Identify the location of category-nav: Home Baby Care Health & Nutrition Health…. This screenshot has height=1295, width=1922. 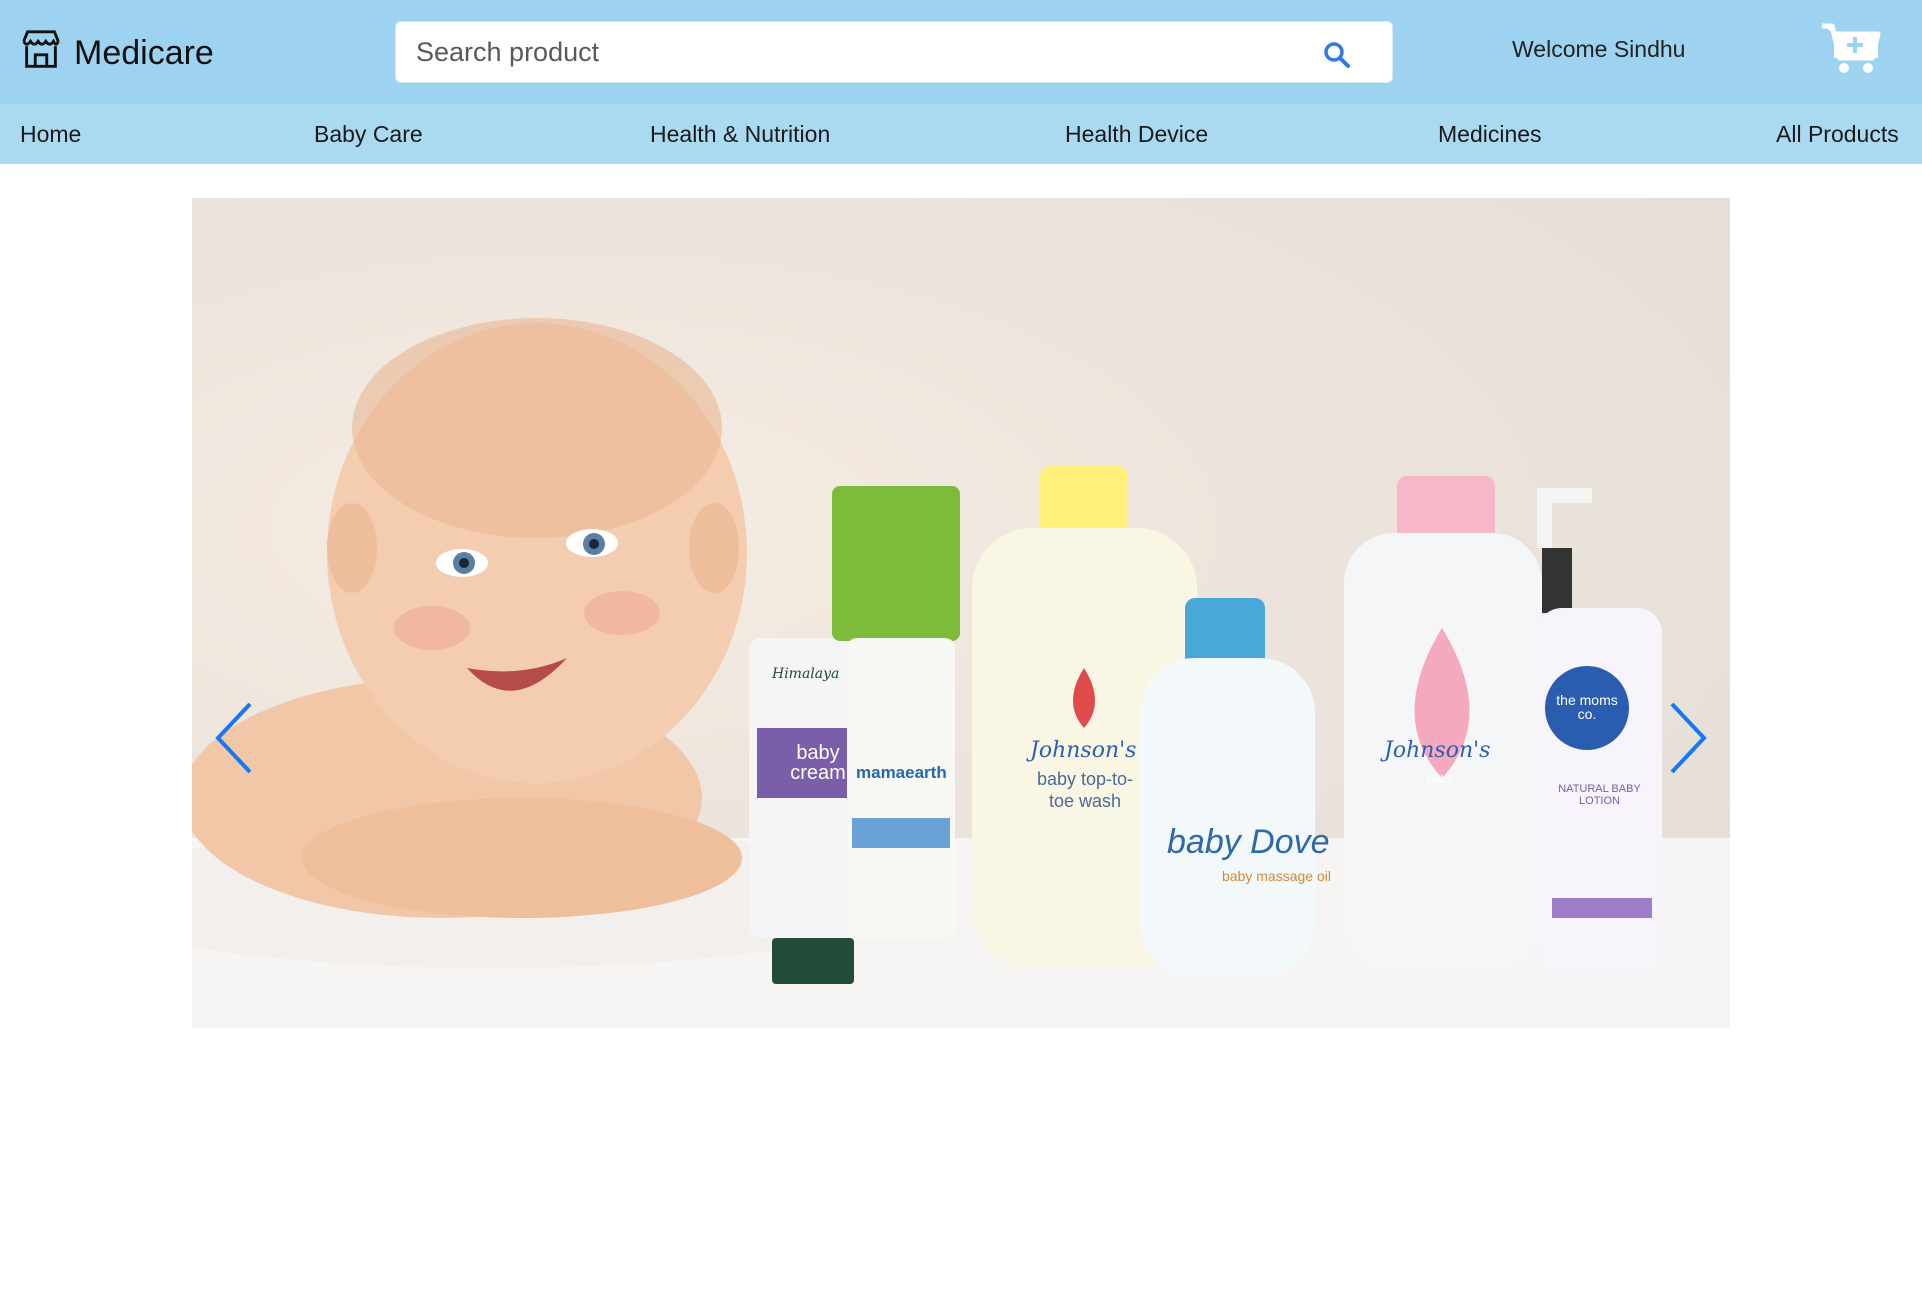
(961, 134).